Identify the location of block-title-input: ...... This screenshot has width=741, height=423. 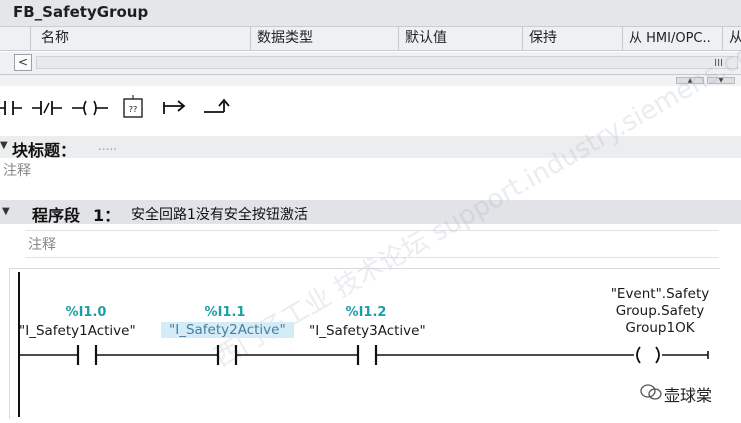
(107, 146).